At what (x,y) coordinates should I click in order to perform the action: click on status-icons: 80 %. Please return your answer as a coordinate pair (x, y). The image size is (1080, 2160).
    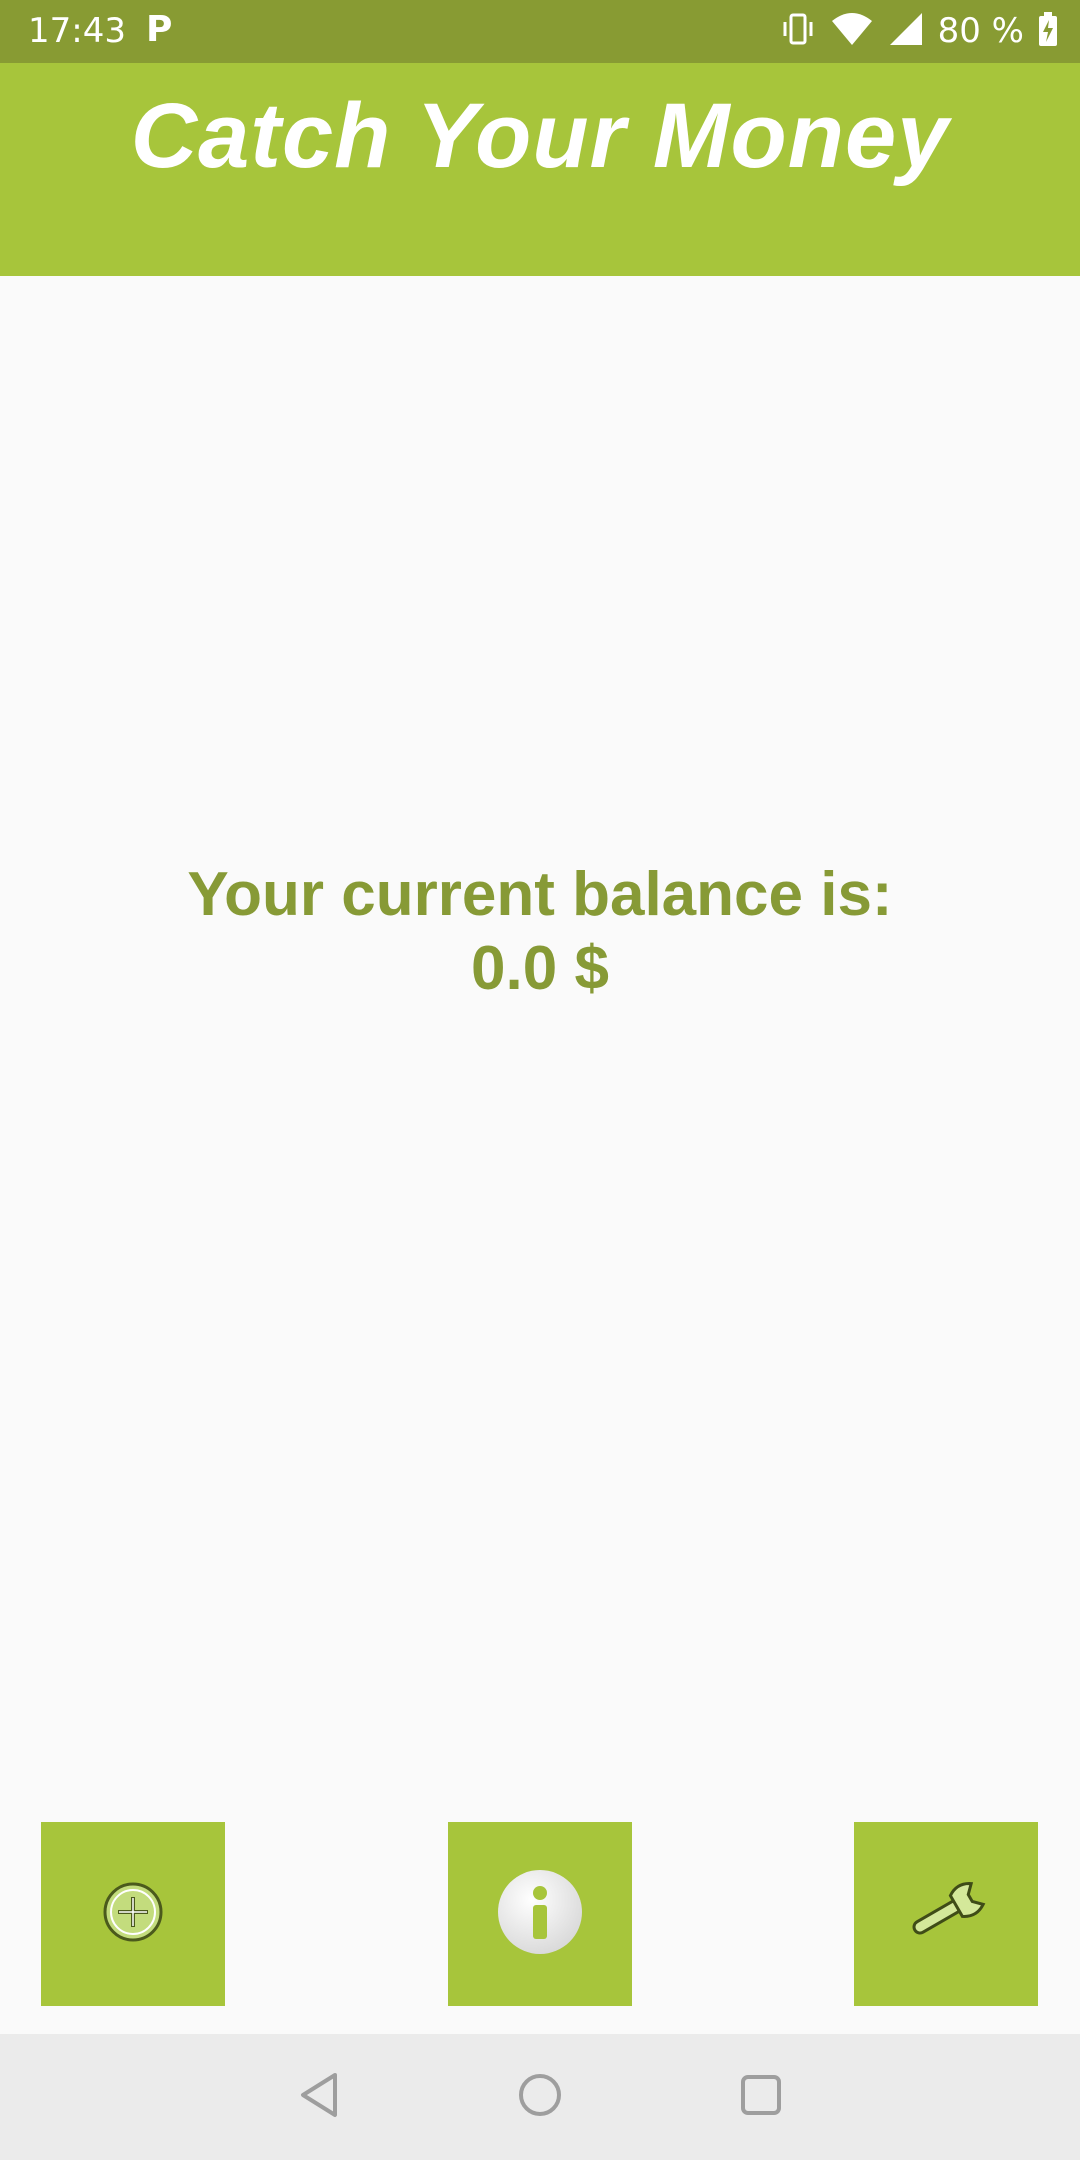
    Looking at the image, I should click on (919, 31).